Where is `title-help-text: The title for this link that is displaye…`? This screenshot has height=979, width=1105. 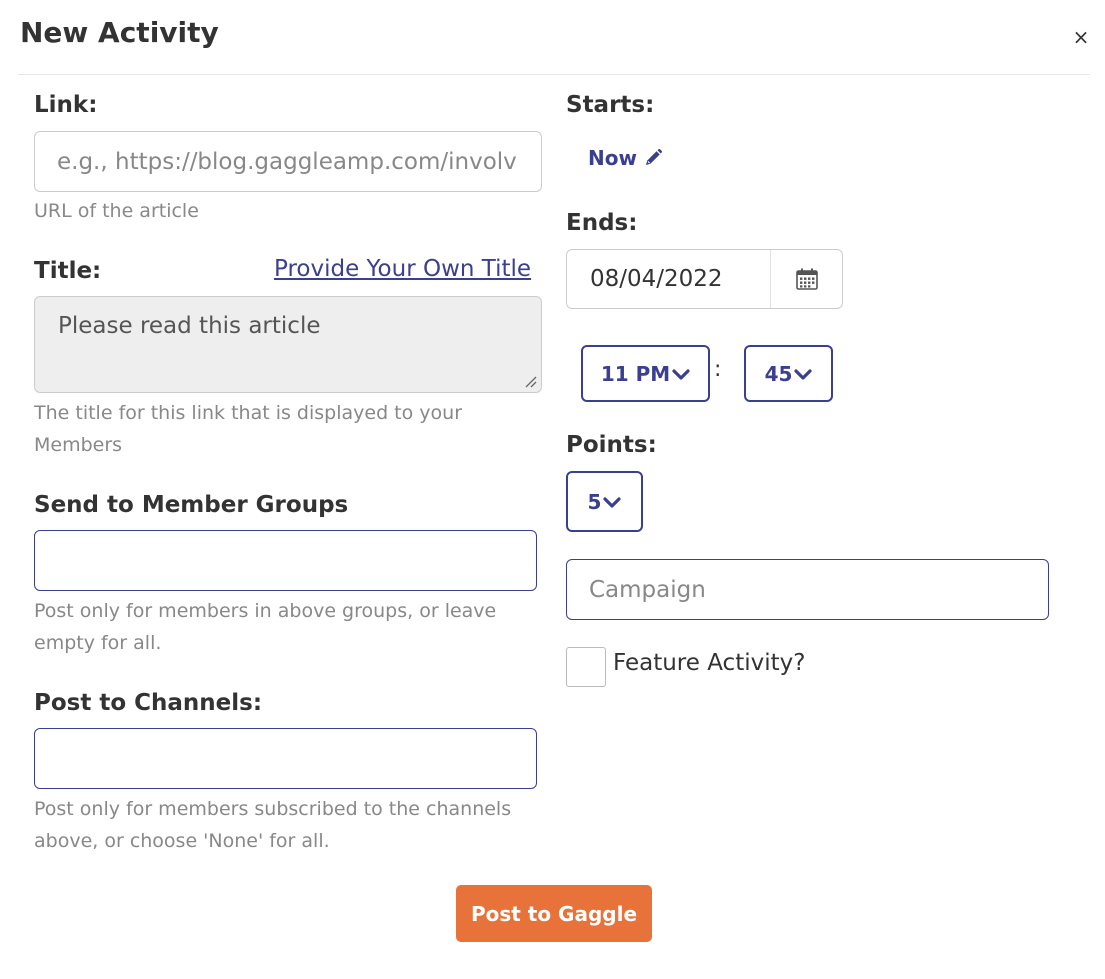
title-help-text: The title for this link that is displaye… is located at coordinates (248, 429).